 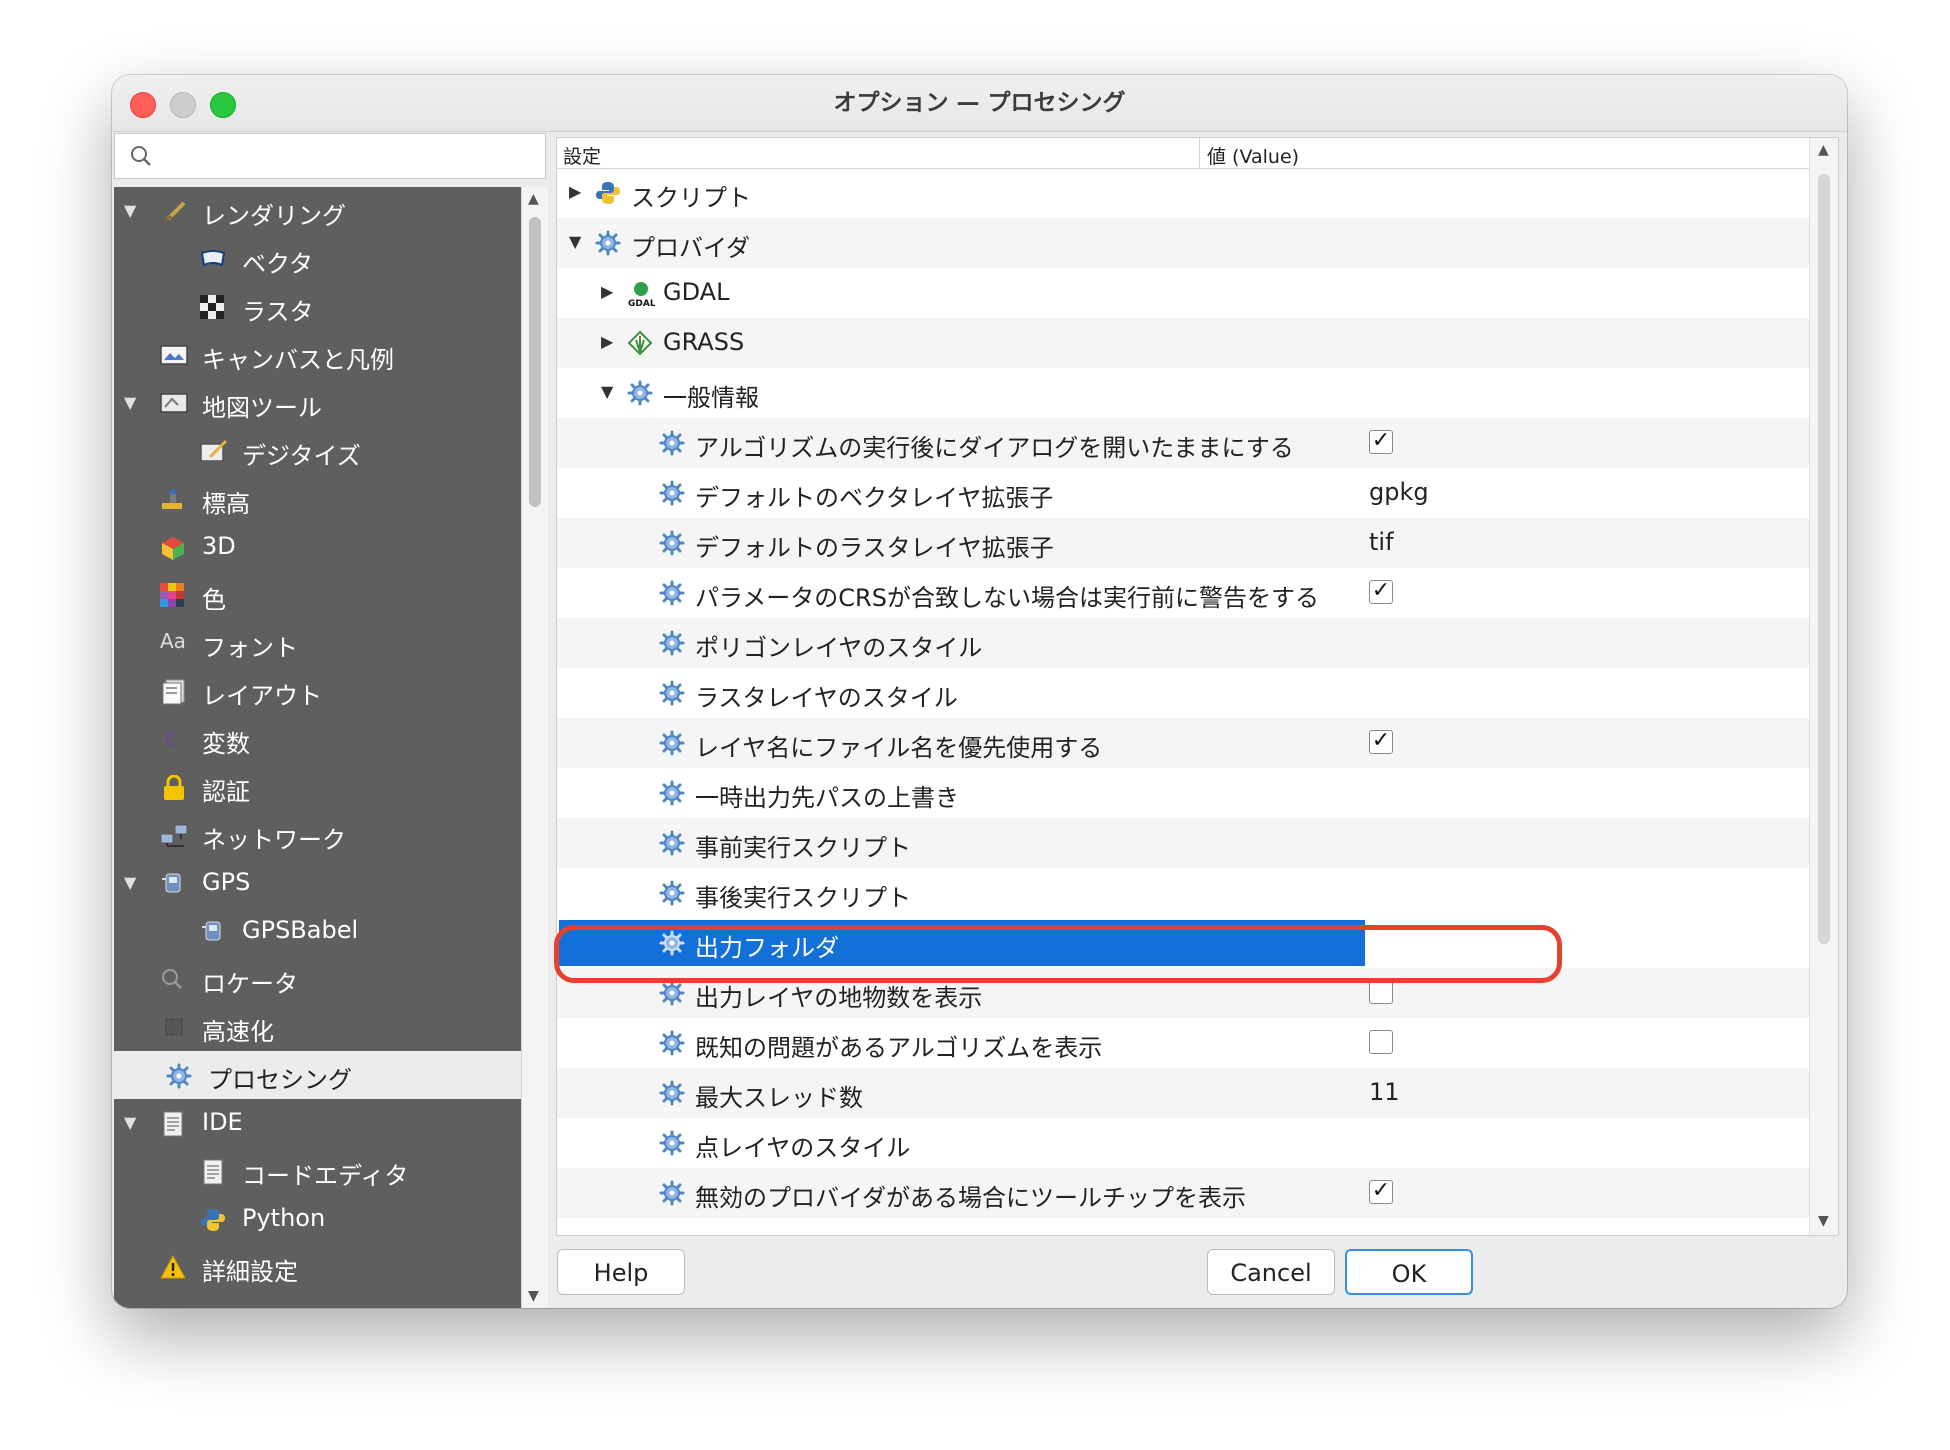 What do you see at coordinates (1399, 492) in the screenshot?
I see `setting-value: gpkg` at bounding box center [1399, 492].